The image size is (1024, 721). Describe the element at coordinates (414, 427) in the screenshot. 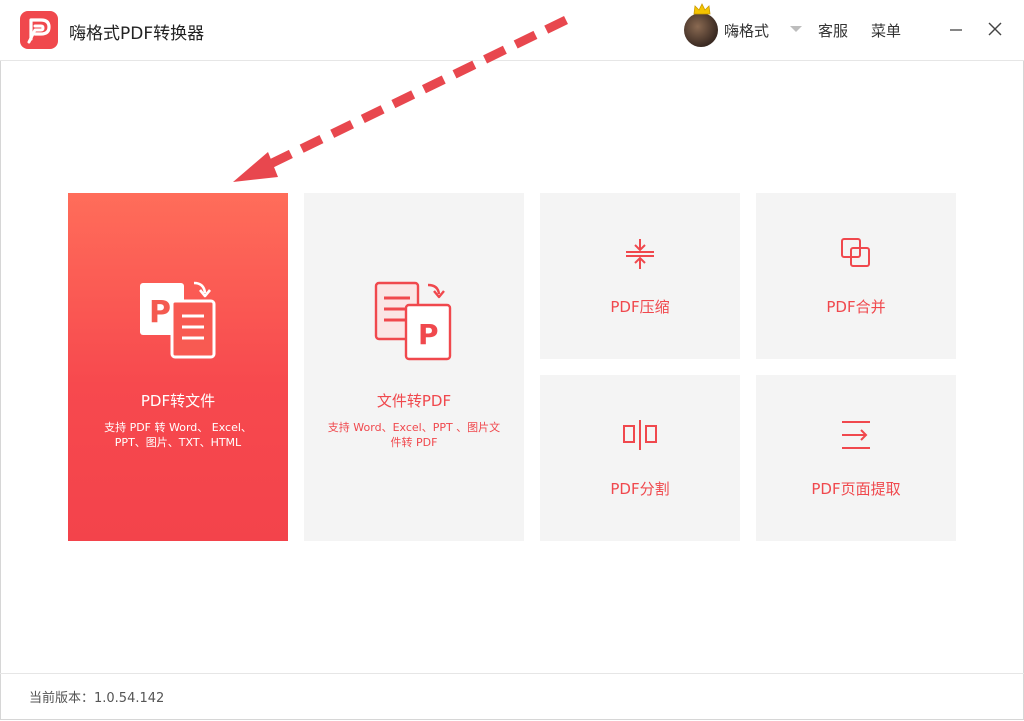

I see `file-to-pdf-description-line1: 支持 Word、Excel、PPT 、图片文` at that location.